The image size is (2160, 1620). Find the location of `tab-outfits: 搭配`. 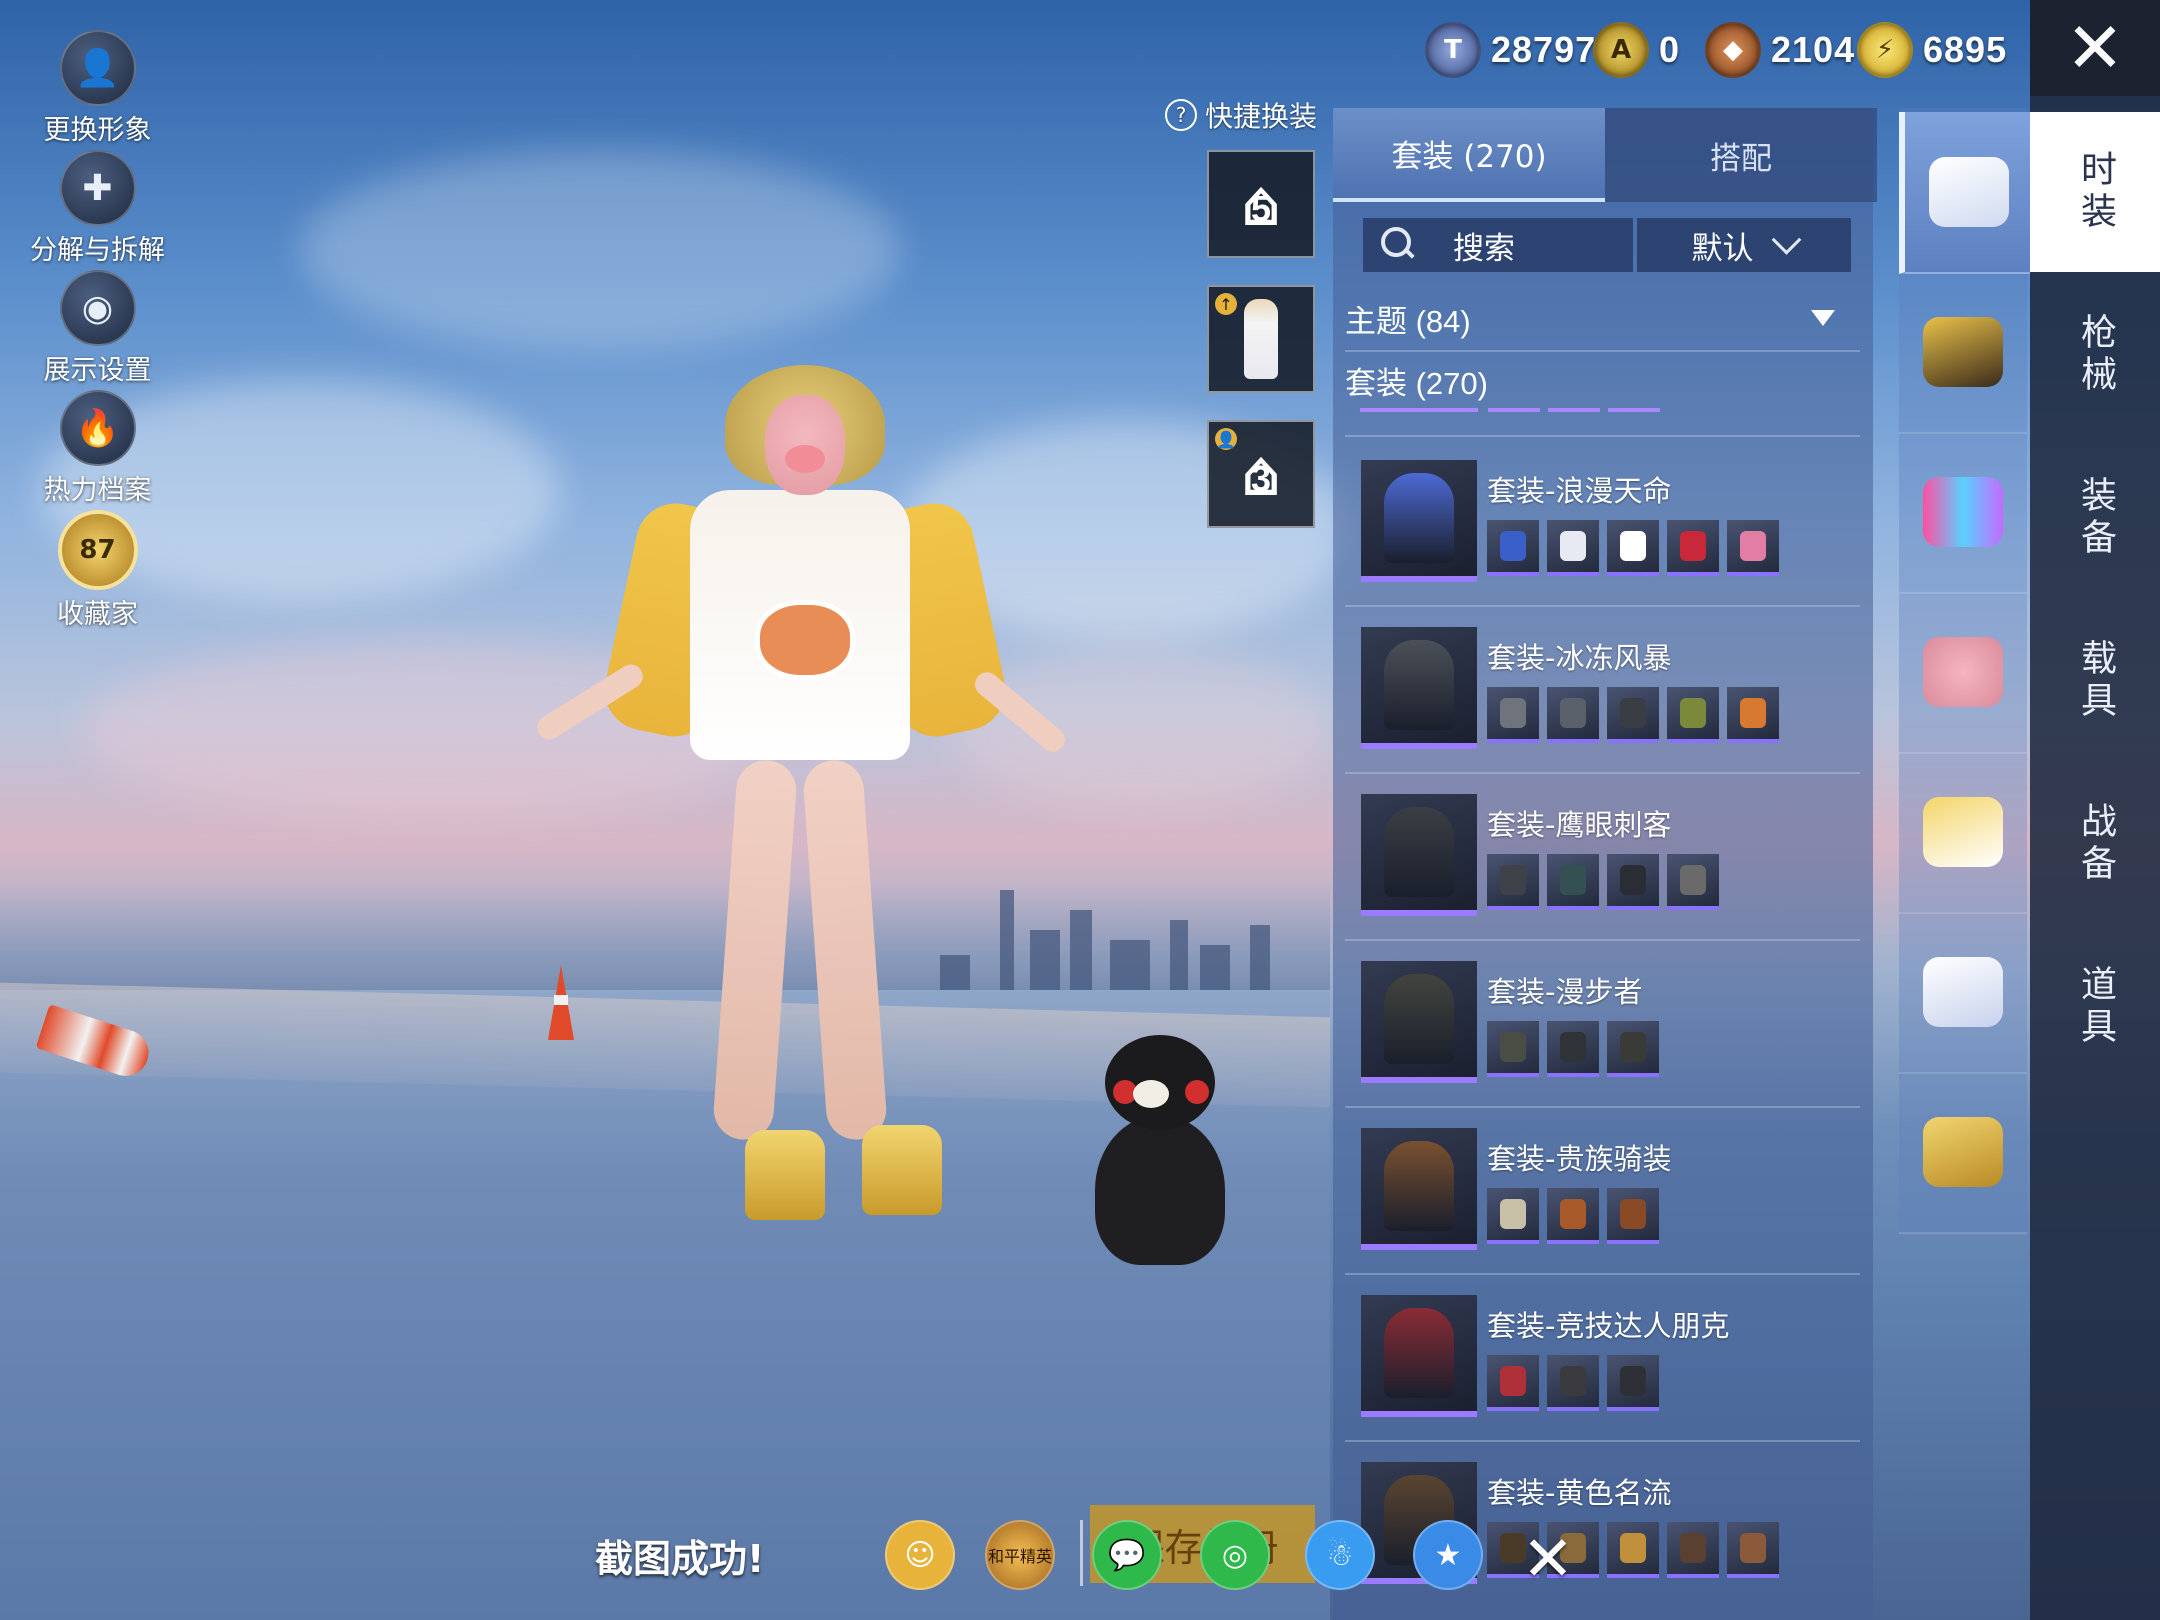

tab-outfits: 搭配 is located at coordinates (1741, 155).